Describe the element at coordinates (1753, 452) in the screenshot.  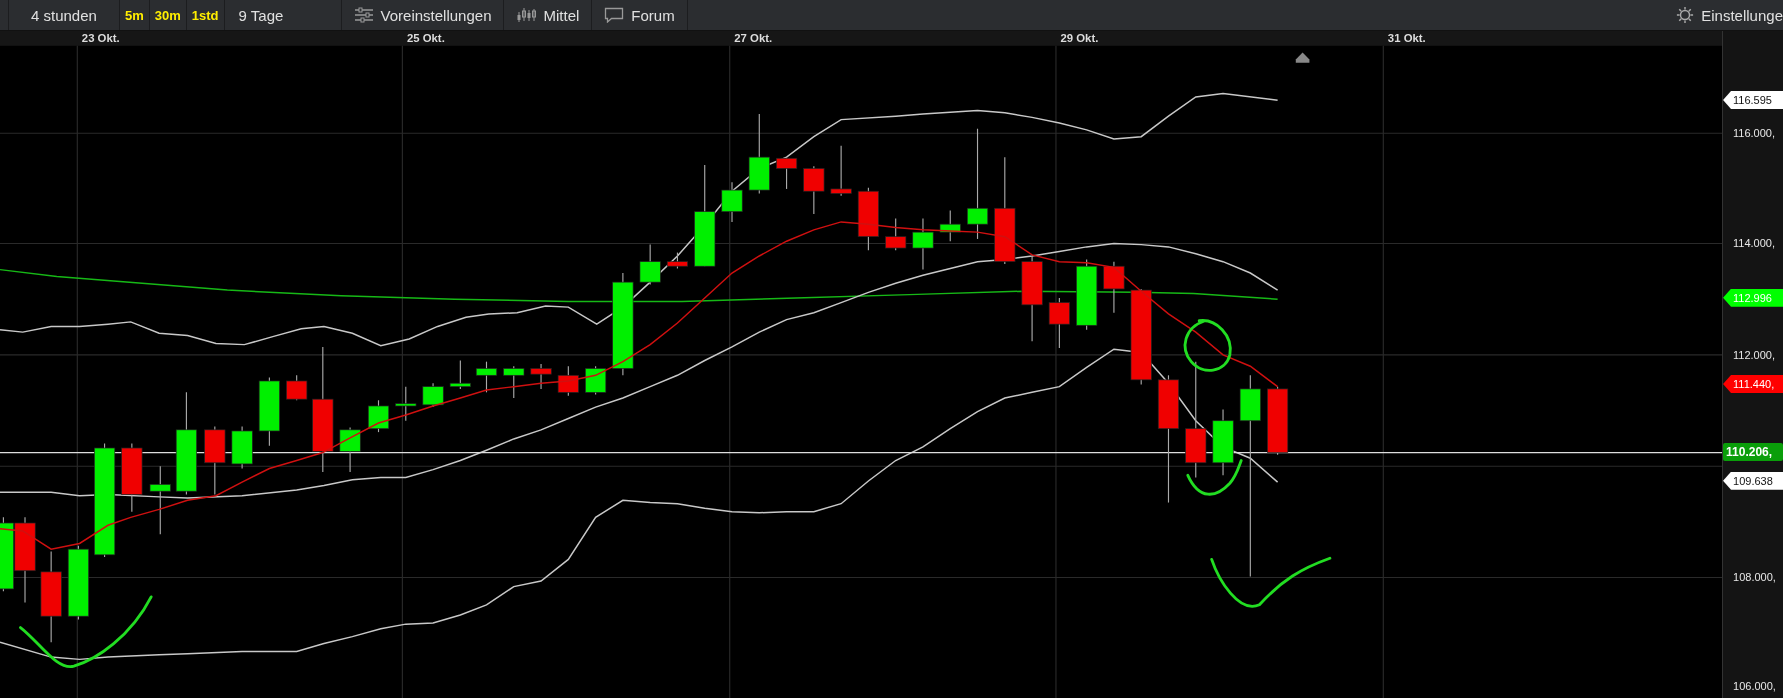
I see `price-tag: 110.206,` at that location.